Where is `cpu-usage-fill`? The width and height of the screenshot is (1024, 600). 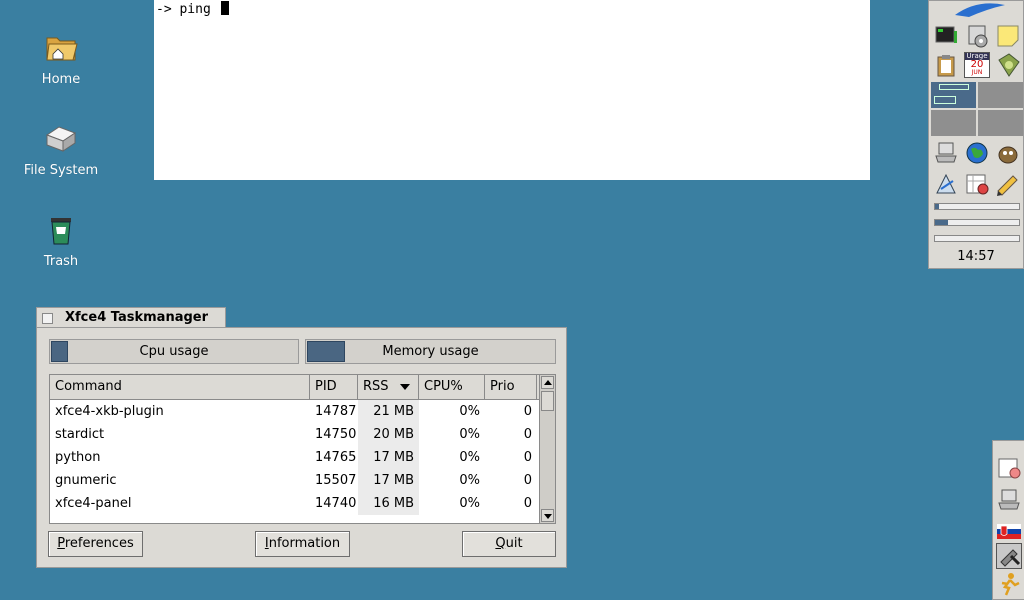
cpu-usage-fill is located at coordinates (59, 351).